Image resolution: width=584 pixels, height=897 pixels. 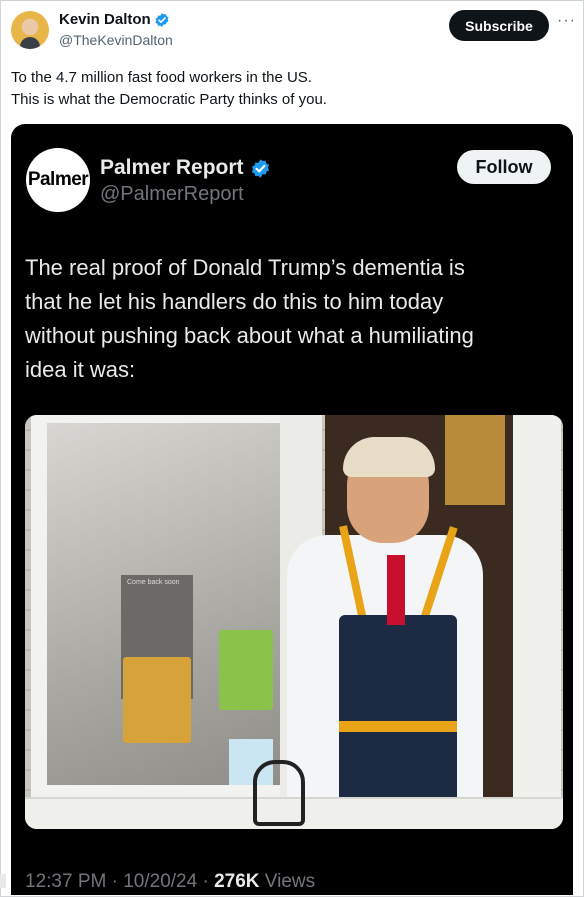 What do you see at coordinates (279, 793) in the screenshot?
I see `service-bell-icon` at bounding box center [279, 793].